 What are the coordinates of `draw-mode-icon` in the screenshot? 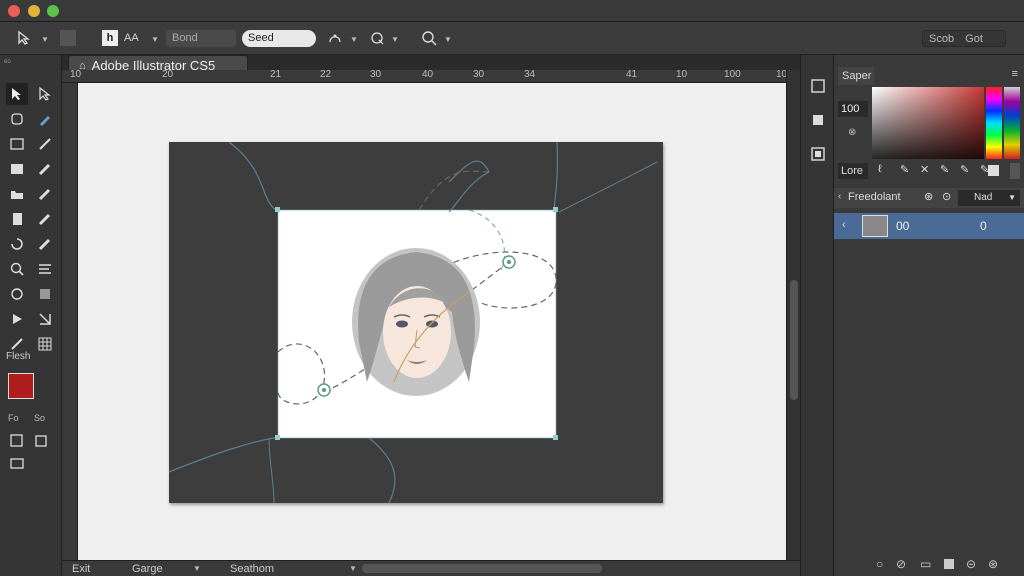 It's located at (16, 440).